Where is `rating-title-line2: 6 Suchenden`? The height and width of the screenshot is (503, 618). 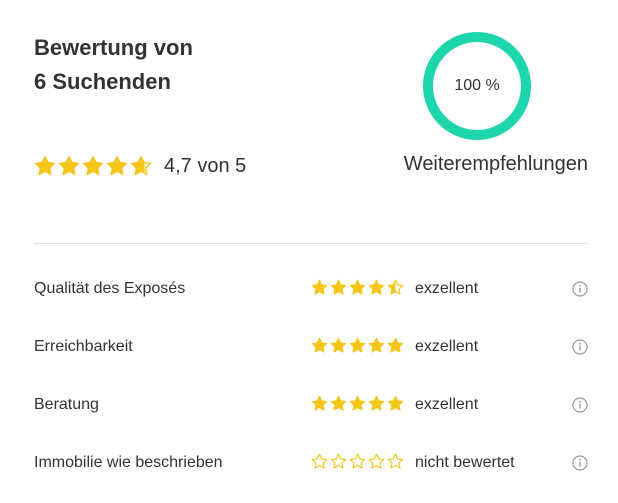 rating-title-line2: 6 Suchenden is located at coordinates (102, 81).